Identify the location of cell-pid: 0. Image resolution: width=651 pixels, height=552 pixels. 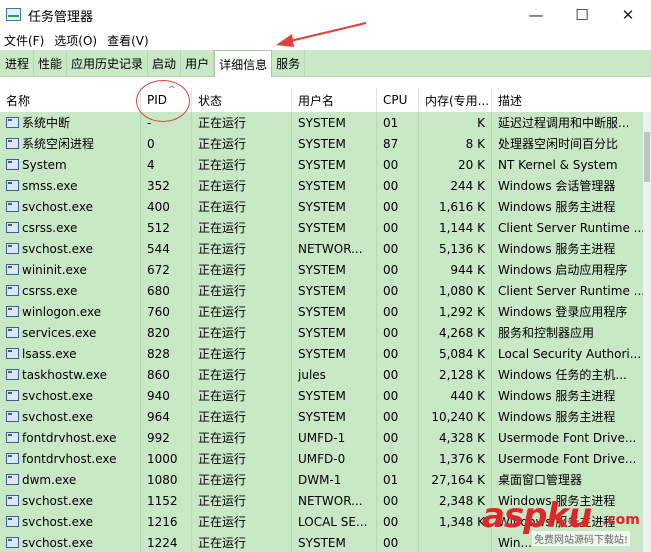
(166, 143).